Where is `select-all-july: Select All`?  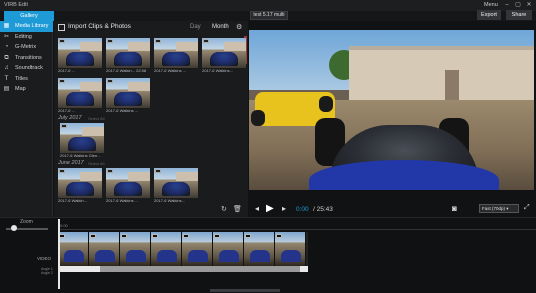 select-all-july: Select All is located at coordinates (96, 118).